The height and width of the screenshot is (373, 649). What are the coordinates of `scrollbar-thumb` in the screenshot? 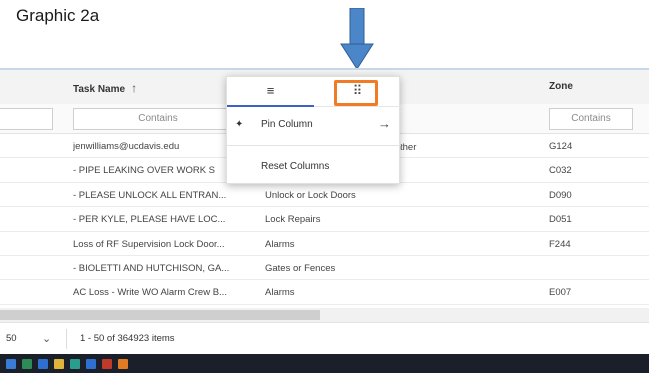 It's located at (160, 315).